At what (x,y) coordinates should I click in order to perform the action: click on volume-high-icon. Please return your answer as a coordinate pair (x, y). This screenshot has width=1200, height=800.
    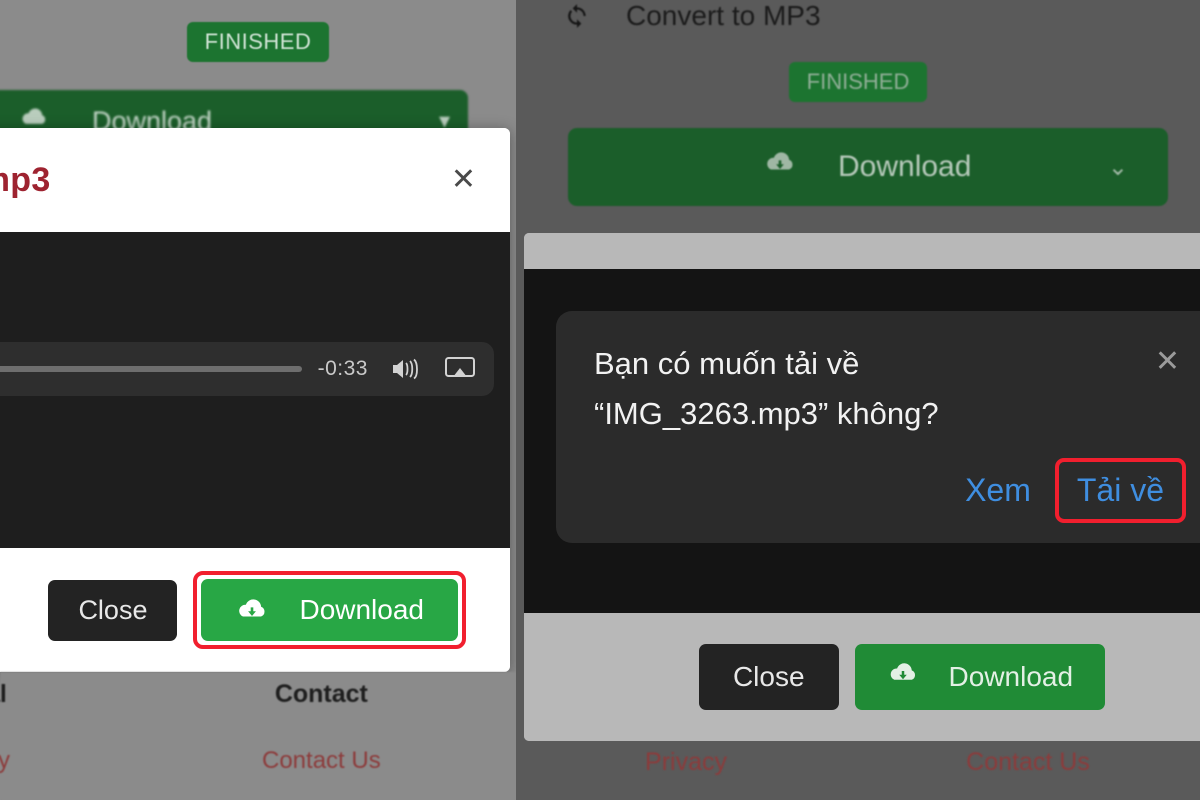
    Looking at the image, I should click on (406, 369).